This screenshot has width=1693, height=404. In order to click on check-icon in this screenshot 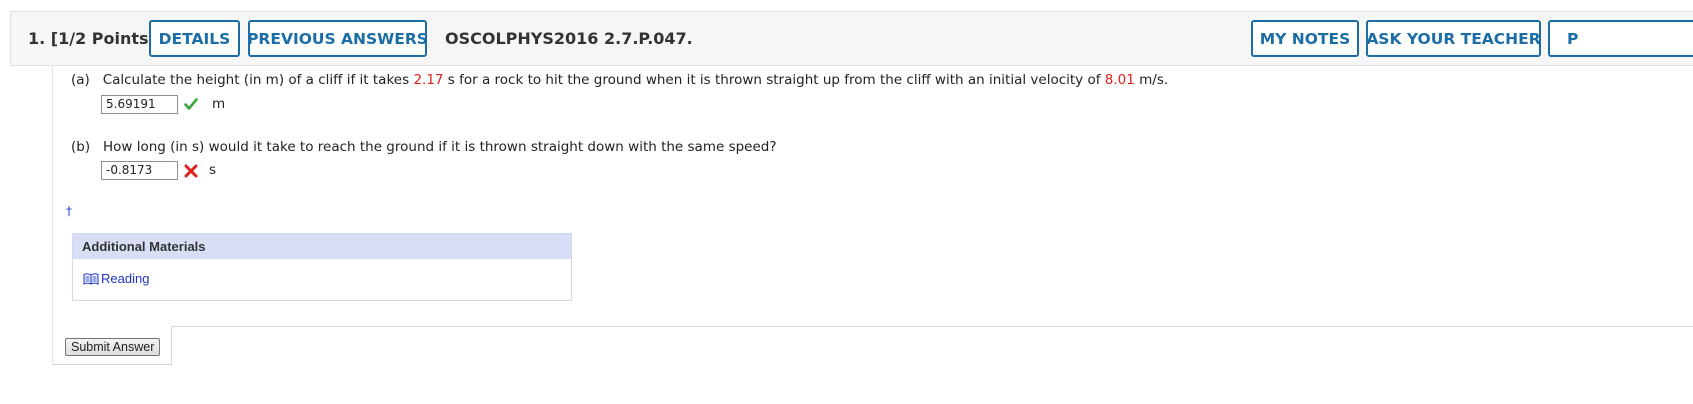, I will do `click(191, 104)`.